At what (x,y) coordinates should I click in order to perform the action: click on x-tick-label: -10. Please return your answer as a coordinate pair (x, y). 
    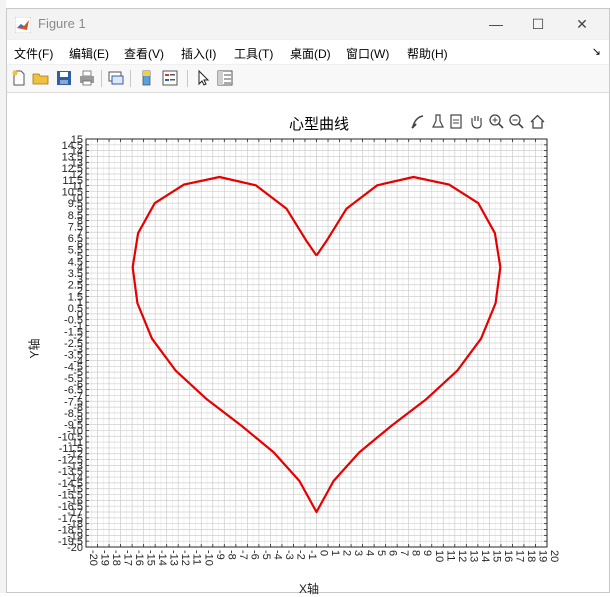
    Looking at the image, I should click on (208, 558).